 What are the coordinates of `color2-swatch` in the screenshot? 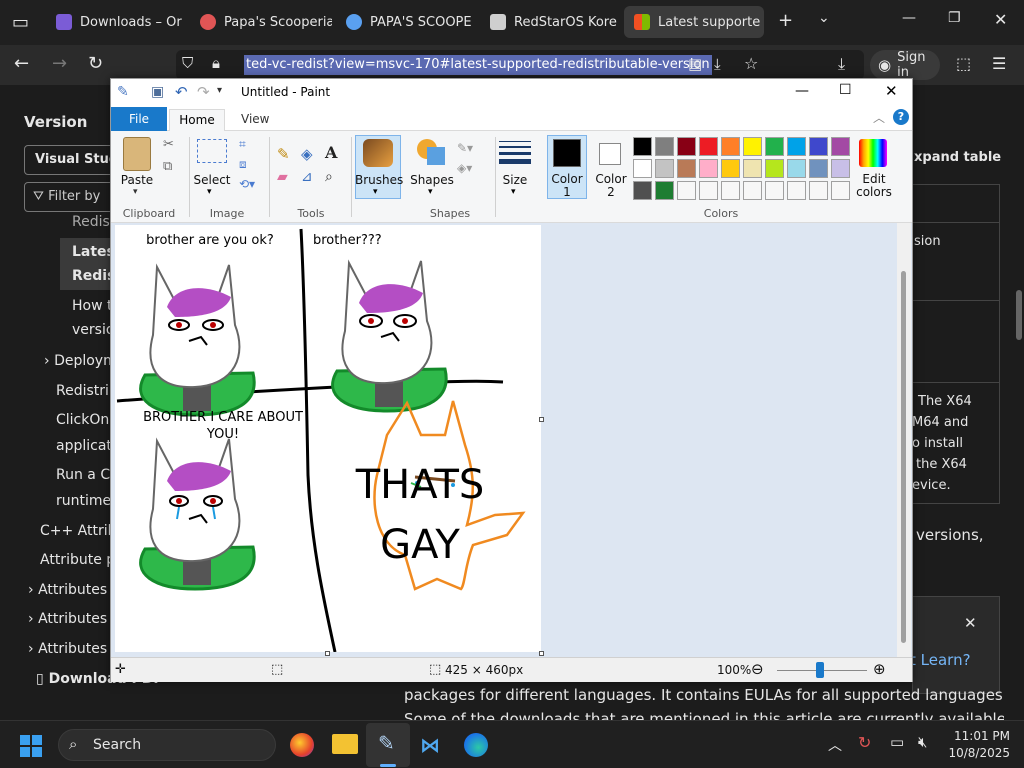 It's located at (610, 154).